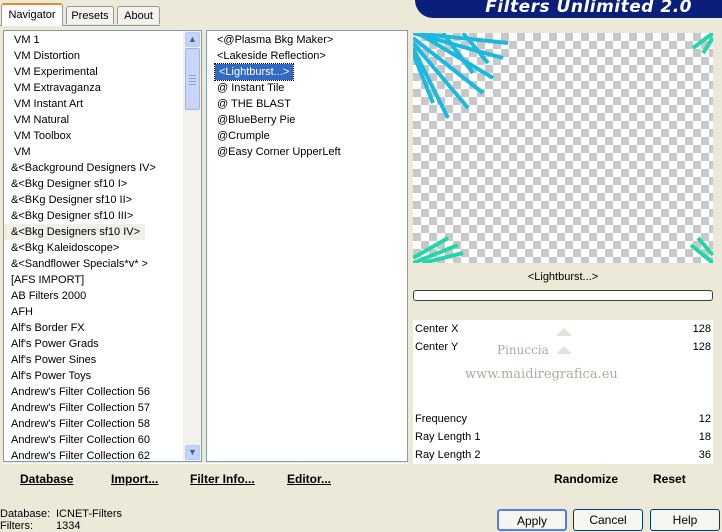  I want to click on tab-about: About, so click(138, 15).